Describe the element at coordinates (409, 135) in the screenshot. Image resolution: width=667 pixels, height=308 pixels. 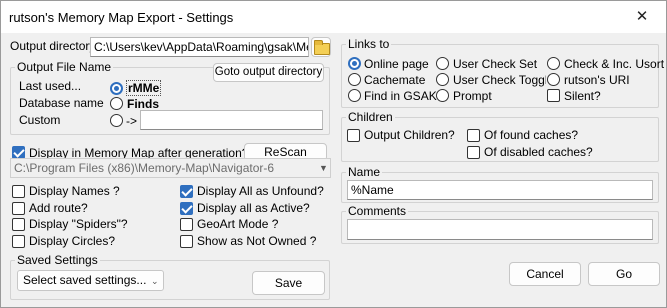
I see `output-children-label: Output Children?` at that location.